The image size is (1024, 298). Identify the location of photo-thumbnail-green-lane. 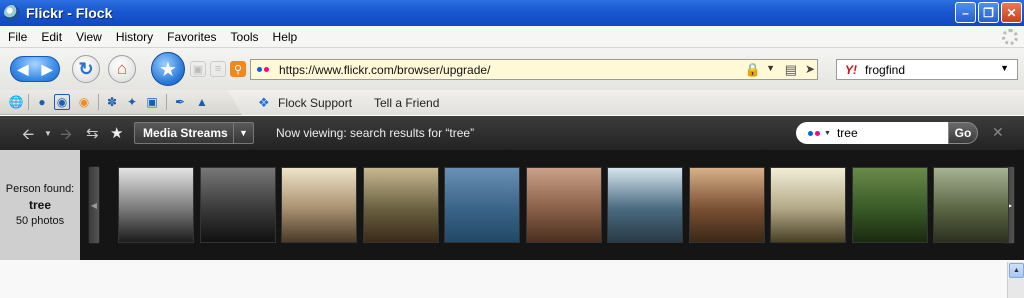
(889, 205).